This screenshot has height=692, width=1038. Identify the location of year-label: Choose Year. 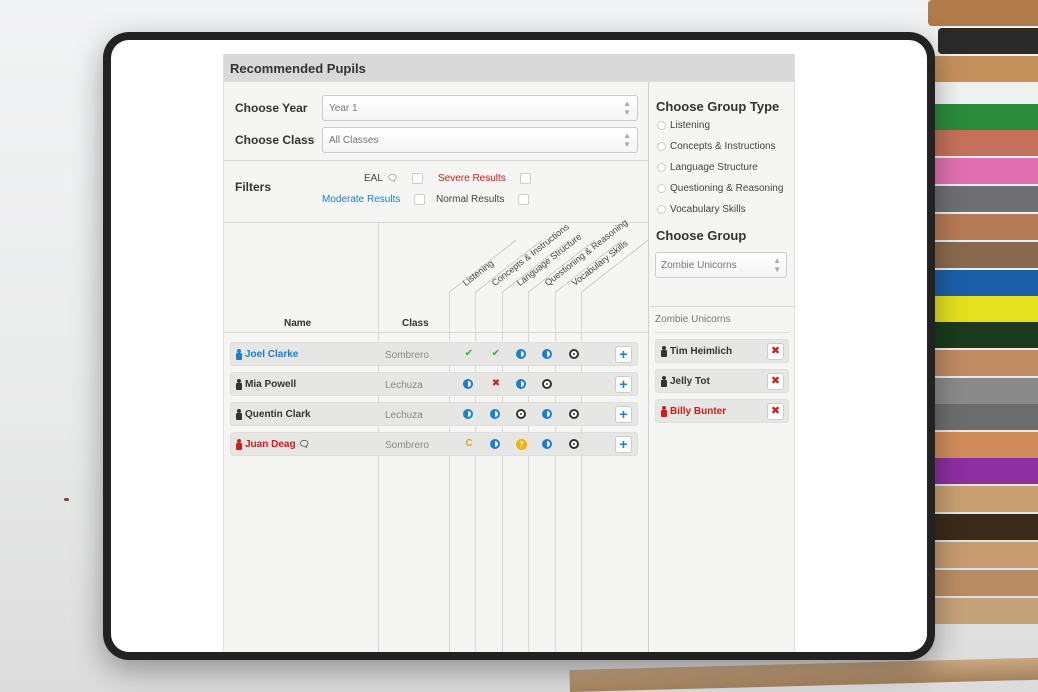
(271, 108).